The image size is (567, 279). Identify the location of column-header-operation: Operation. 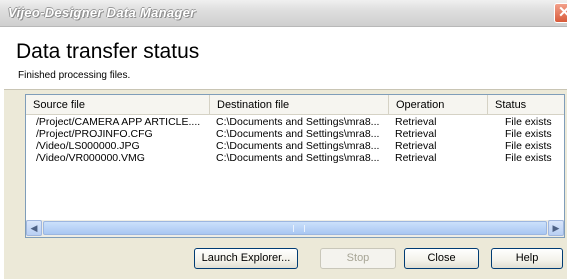
(438, 104).